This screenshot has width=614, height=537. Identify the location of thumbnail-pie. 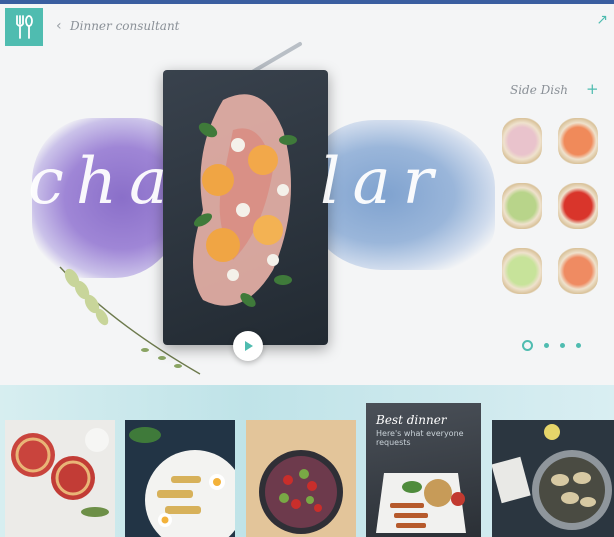
(60, 478).